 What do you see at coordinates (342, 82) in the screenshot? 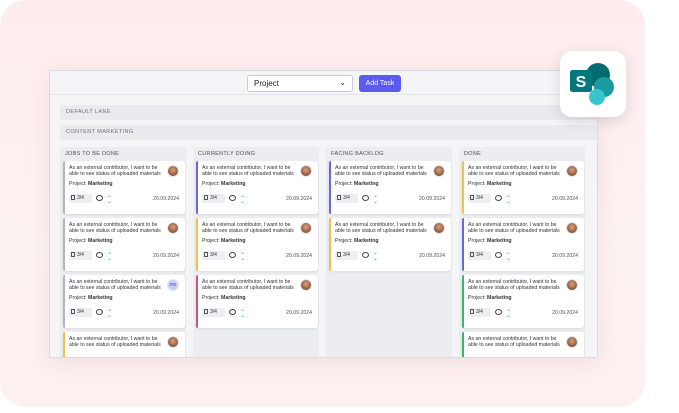
I see `chevron-down-icon: ⌄` at bounding box center [342, 82].